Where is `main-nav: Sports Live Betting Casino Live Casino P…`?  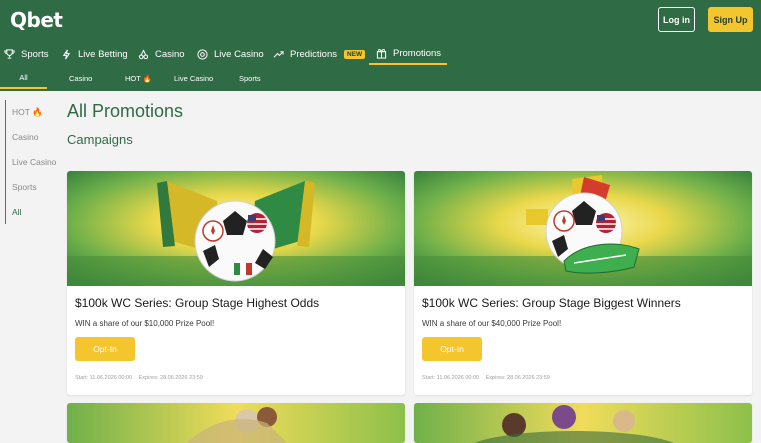 main-nav: Sports Live Betting Casino Live Casino P… is located at coordinates (380, 54).